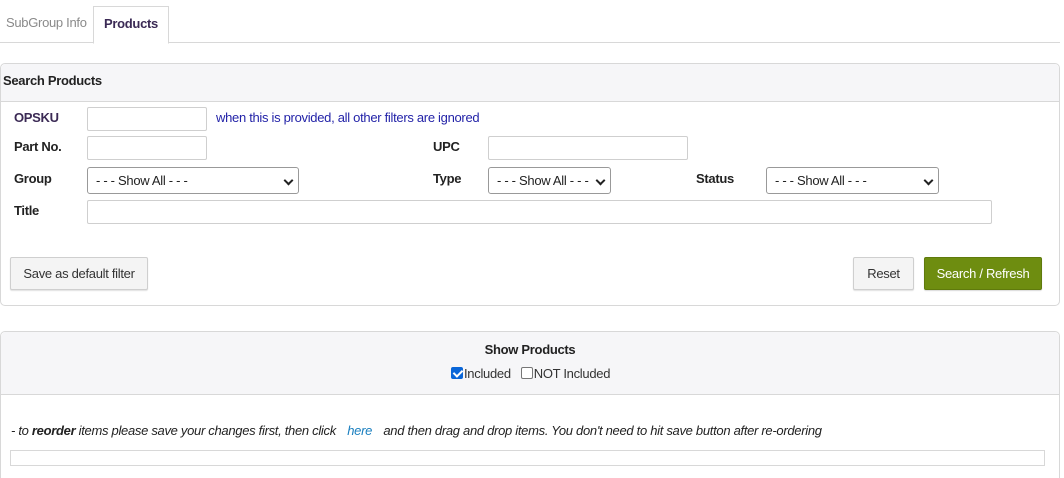  I want to click on title-label: Title, so click(26, 210).